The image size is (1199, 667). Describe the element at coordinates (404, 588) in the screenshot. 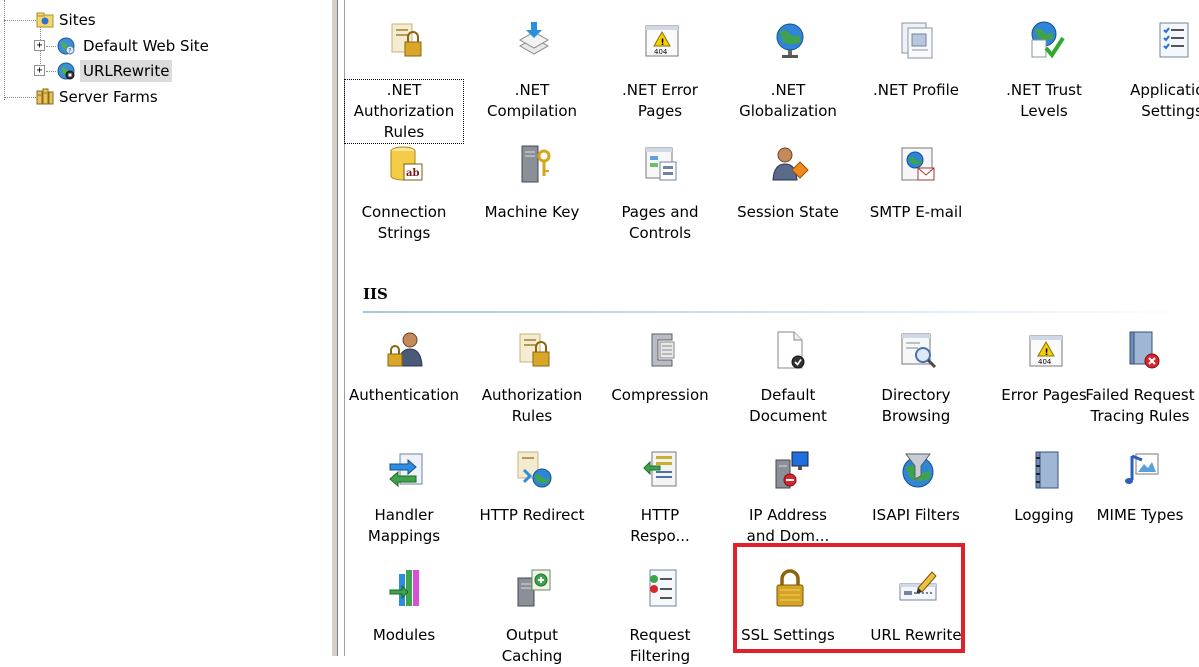

I see `modules-icon` at that location.